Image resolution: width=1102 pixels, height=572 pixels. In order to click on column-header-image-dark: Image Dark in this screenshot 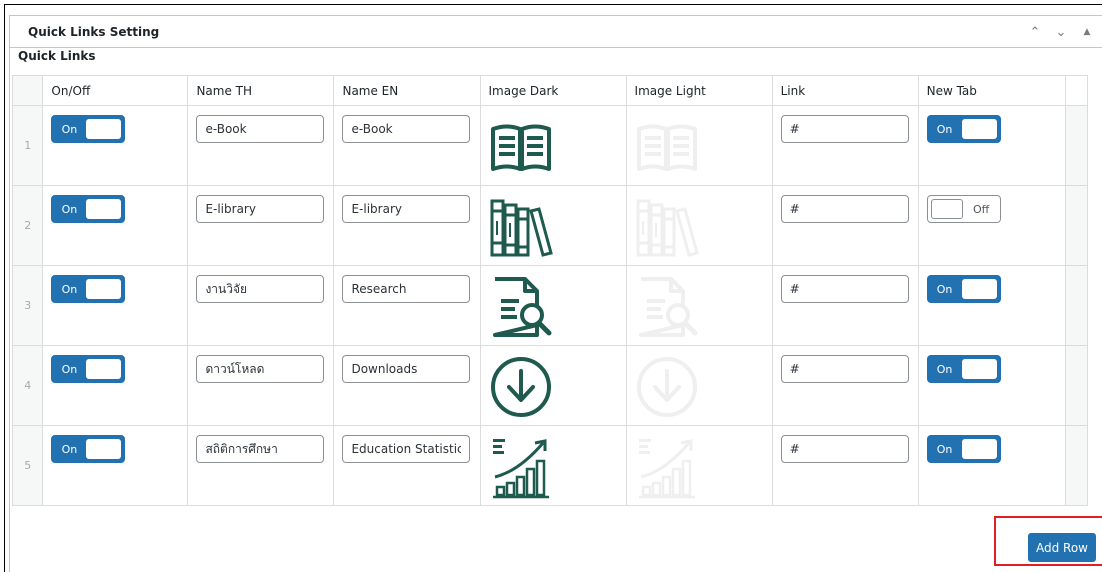, I will do `click(553, 90)`.